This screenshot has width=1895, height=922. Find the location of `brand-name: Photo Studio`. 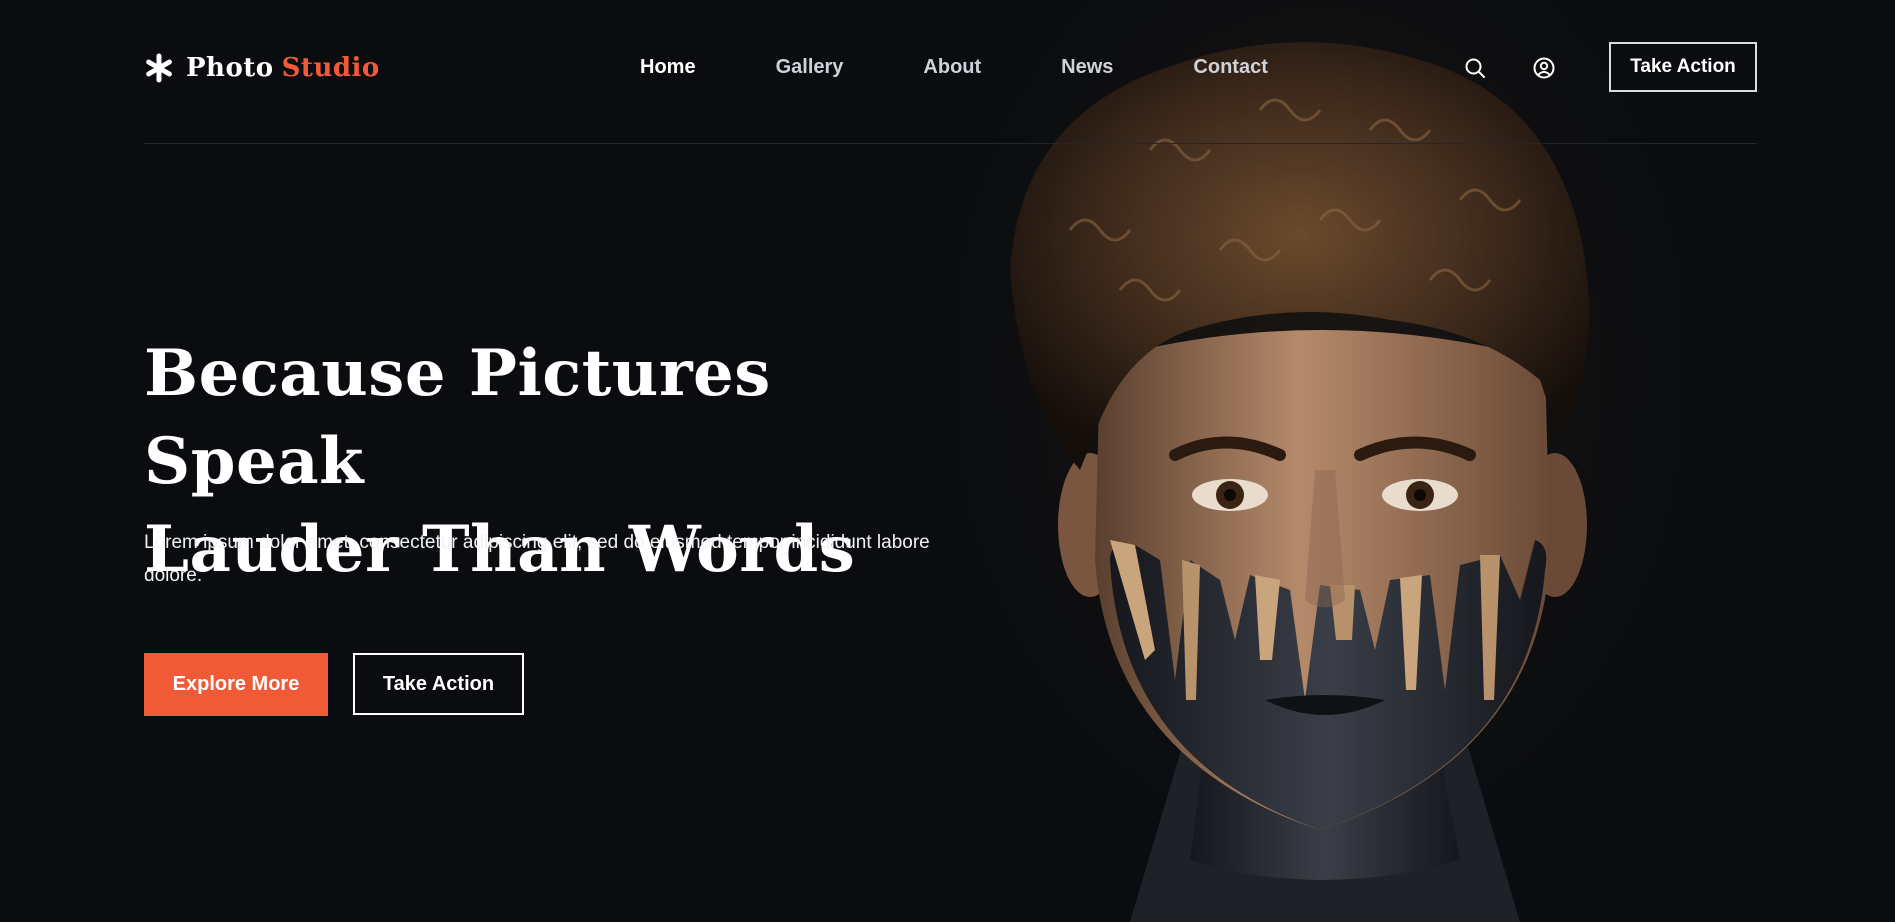

brand-name: Photo Studio is located at coordinates (283, 68).